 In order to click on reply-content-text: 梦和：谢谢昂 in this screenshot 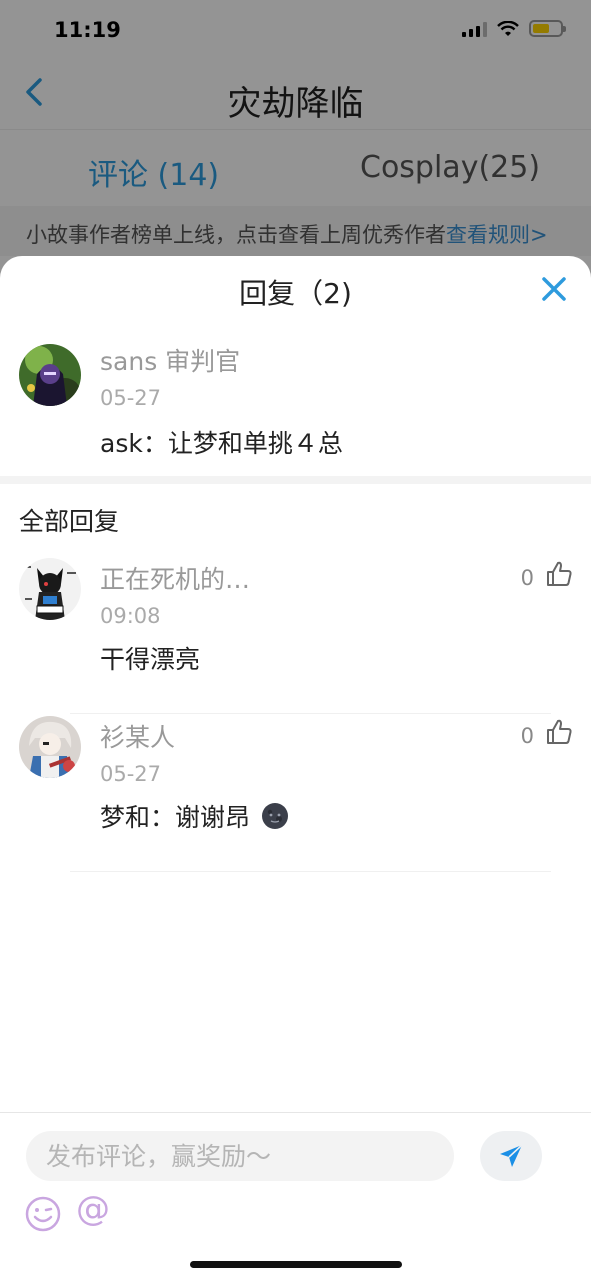, I will do `click(175, 817)`.